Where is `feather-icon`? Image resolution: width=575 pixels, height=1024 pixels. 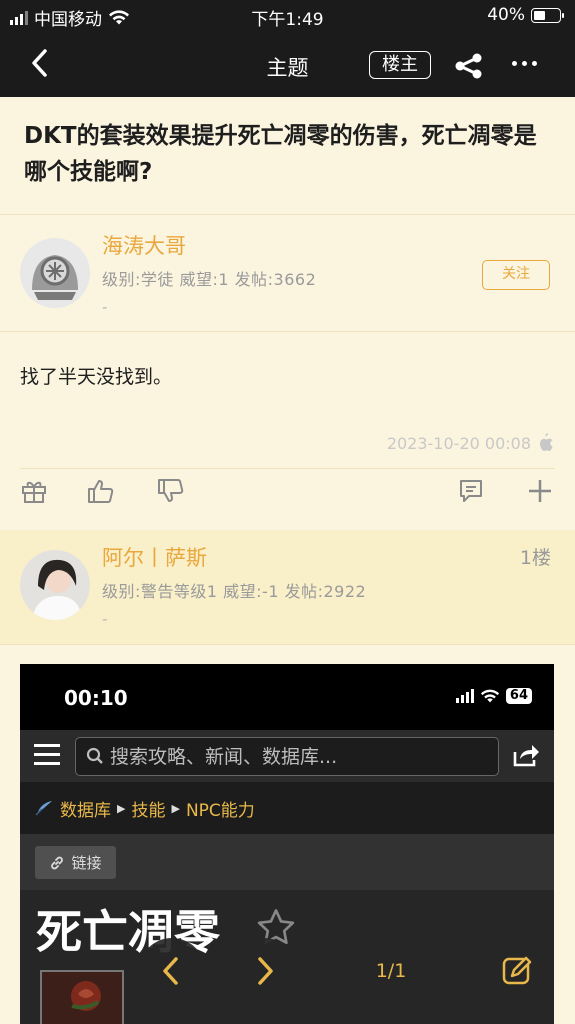 feather-icon is located at coordinates (43, 808).